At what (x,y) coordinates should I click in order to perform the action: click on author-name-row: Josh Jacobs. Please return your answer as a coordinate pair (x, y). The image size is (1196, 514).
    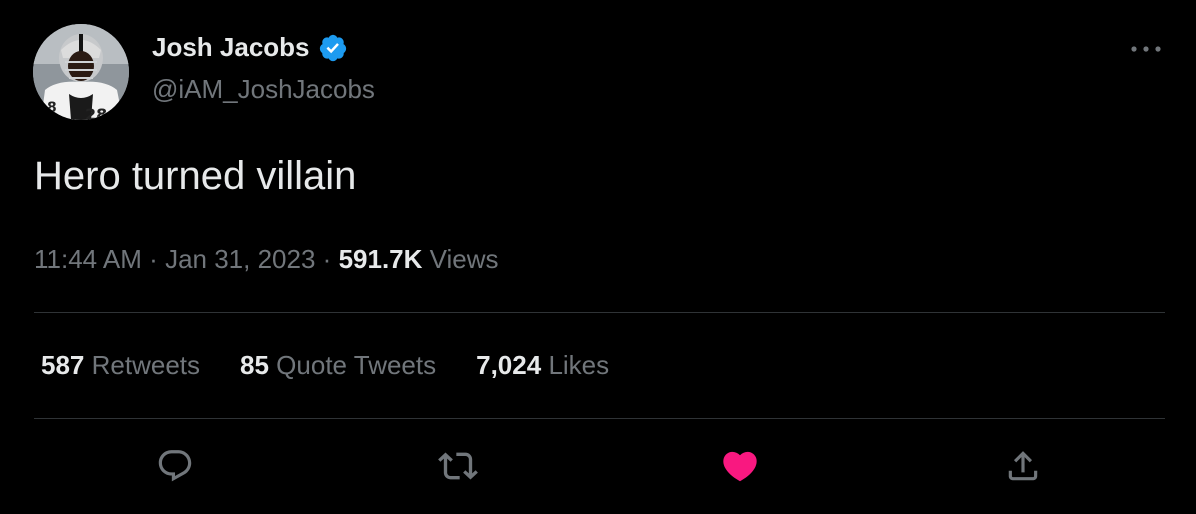
    Looking at the image, I should click on (250, 47).